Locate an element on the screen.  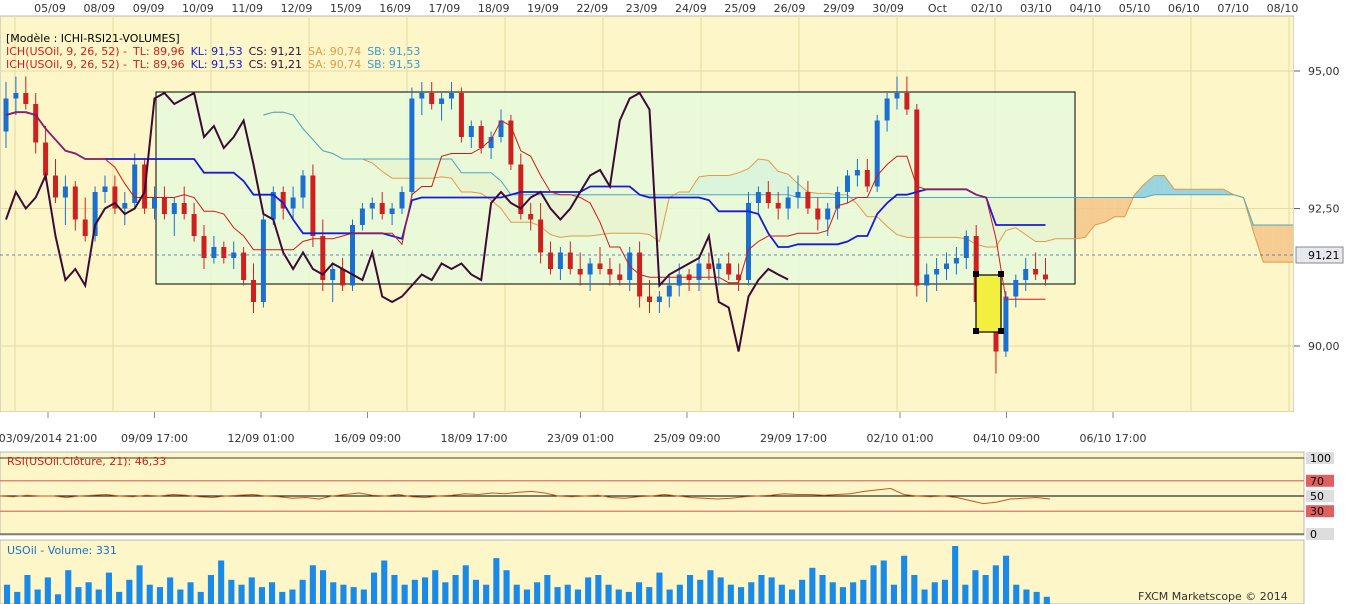
selection-handle-br is located at coordinates (1001, 331).